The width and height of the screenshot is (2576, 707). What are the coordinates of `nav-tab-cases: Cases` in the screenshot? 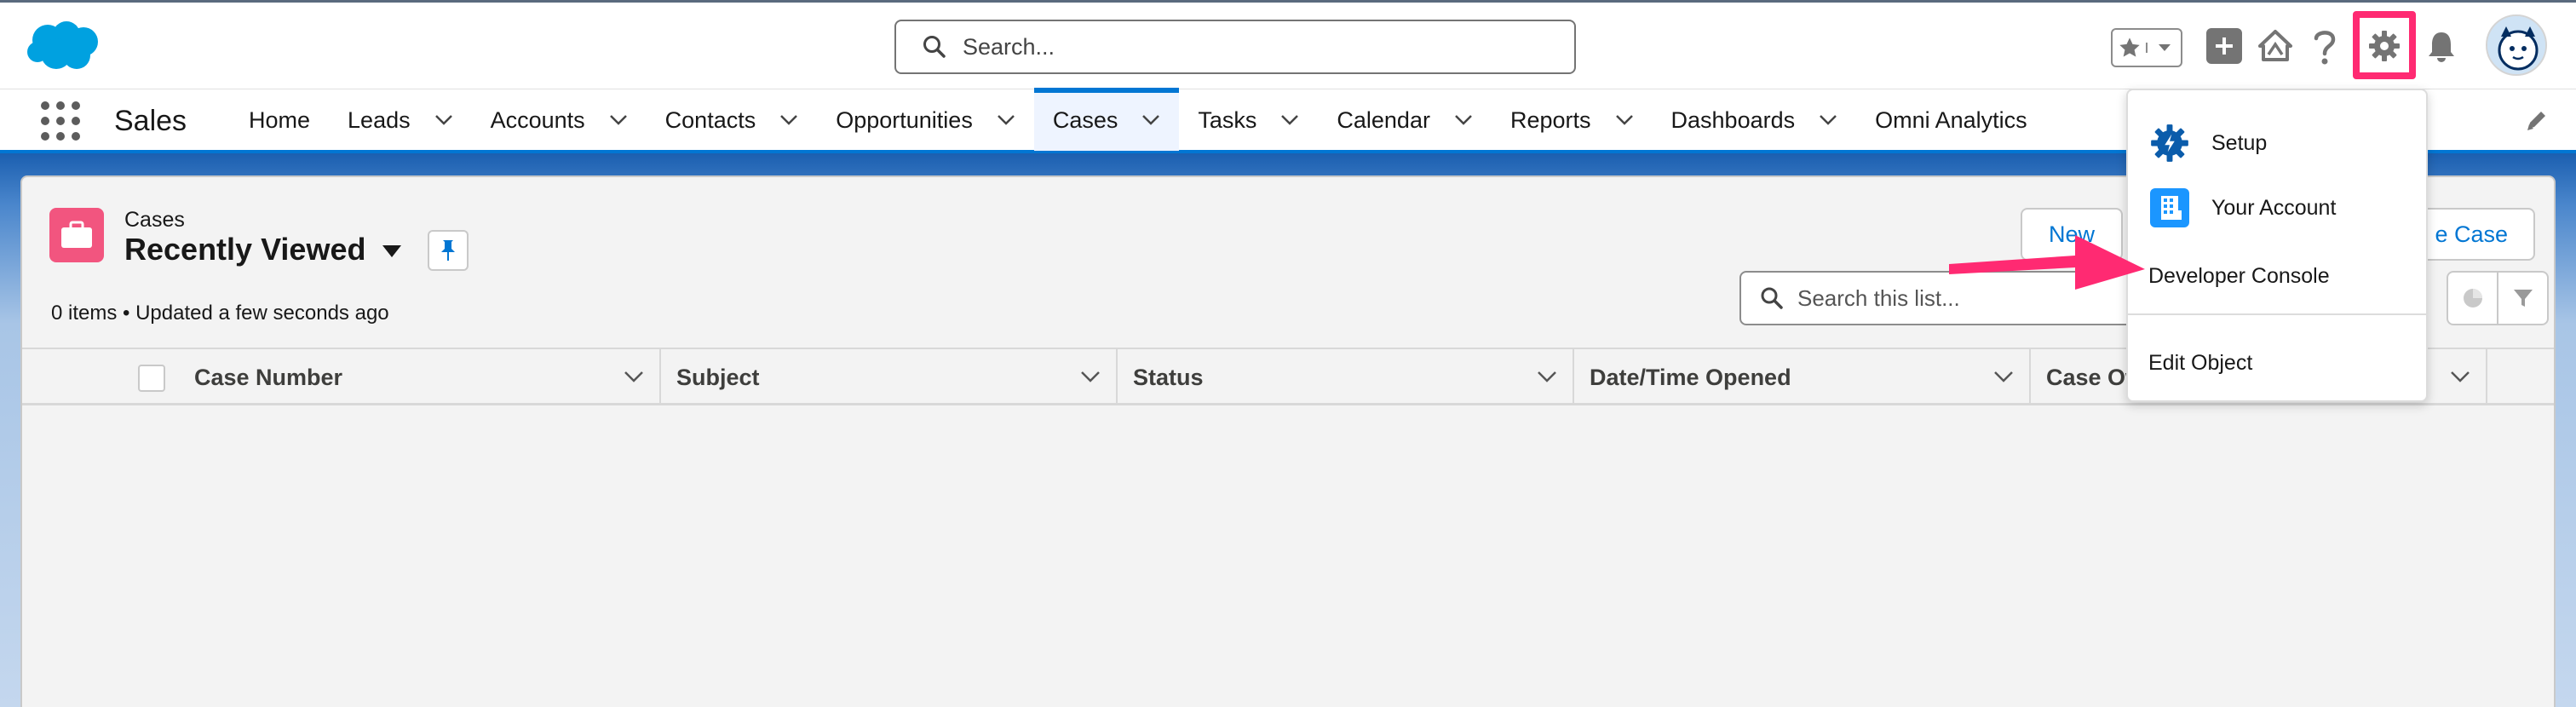 It's located at (1106, 119).